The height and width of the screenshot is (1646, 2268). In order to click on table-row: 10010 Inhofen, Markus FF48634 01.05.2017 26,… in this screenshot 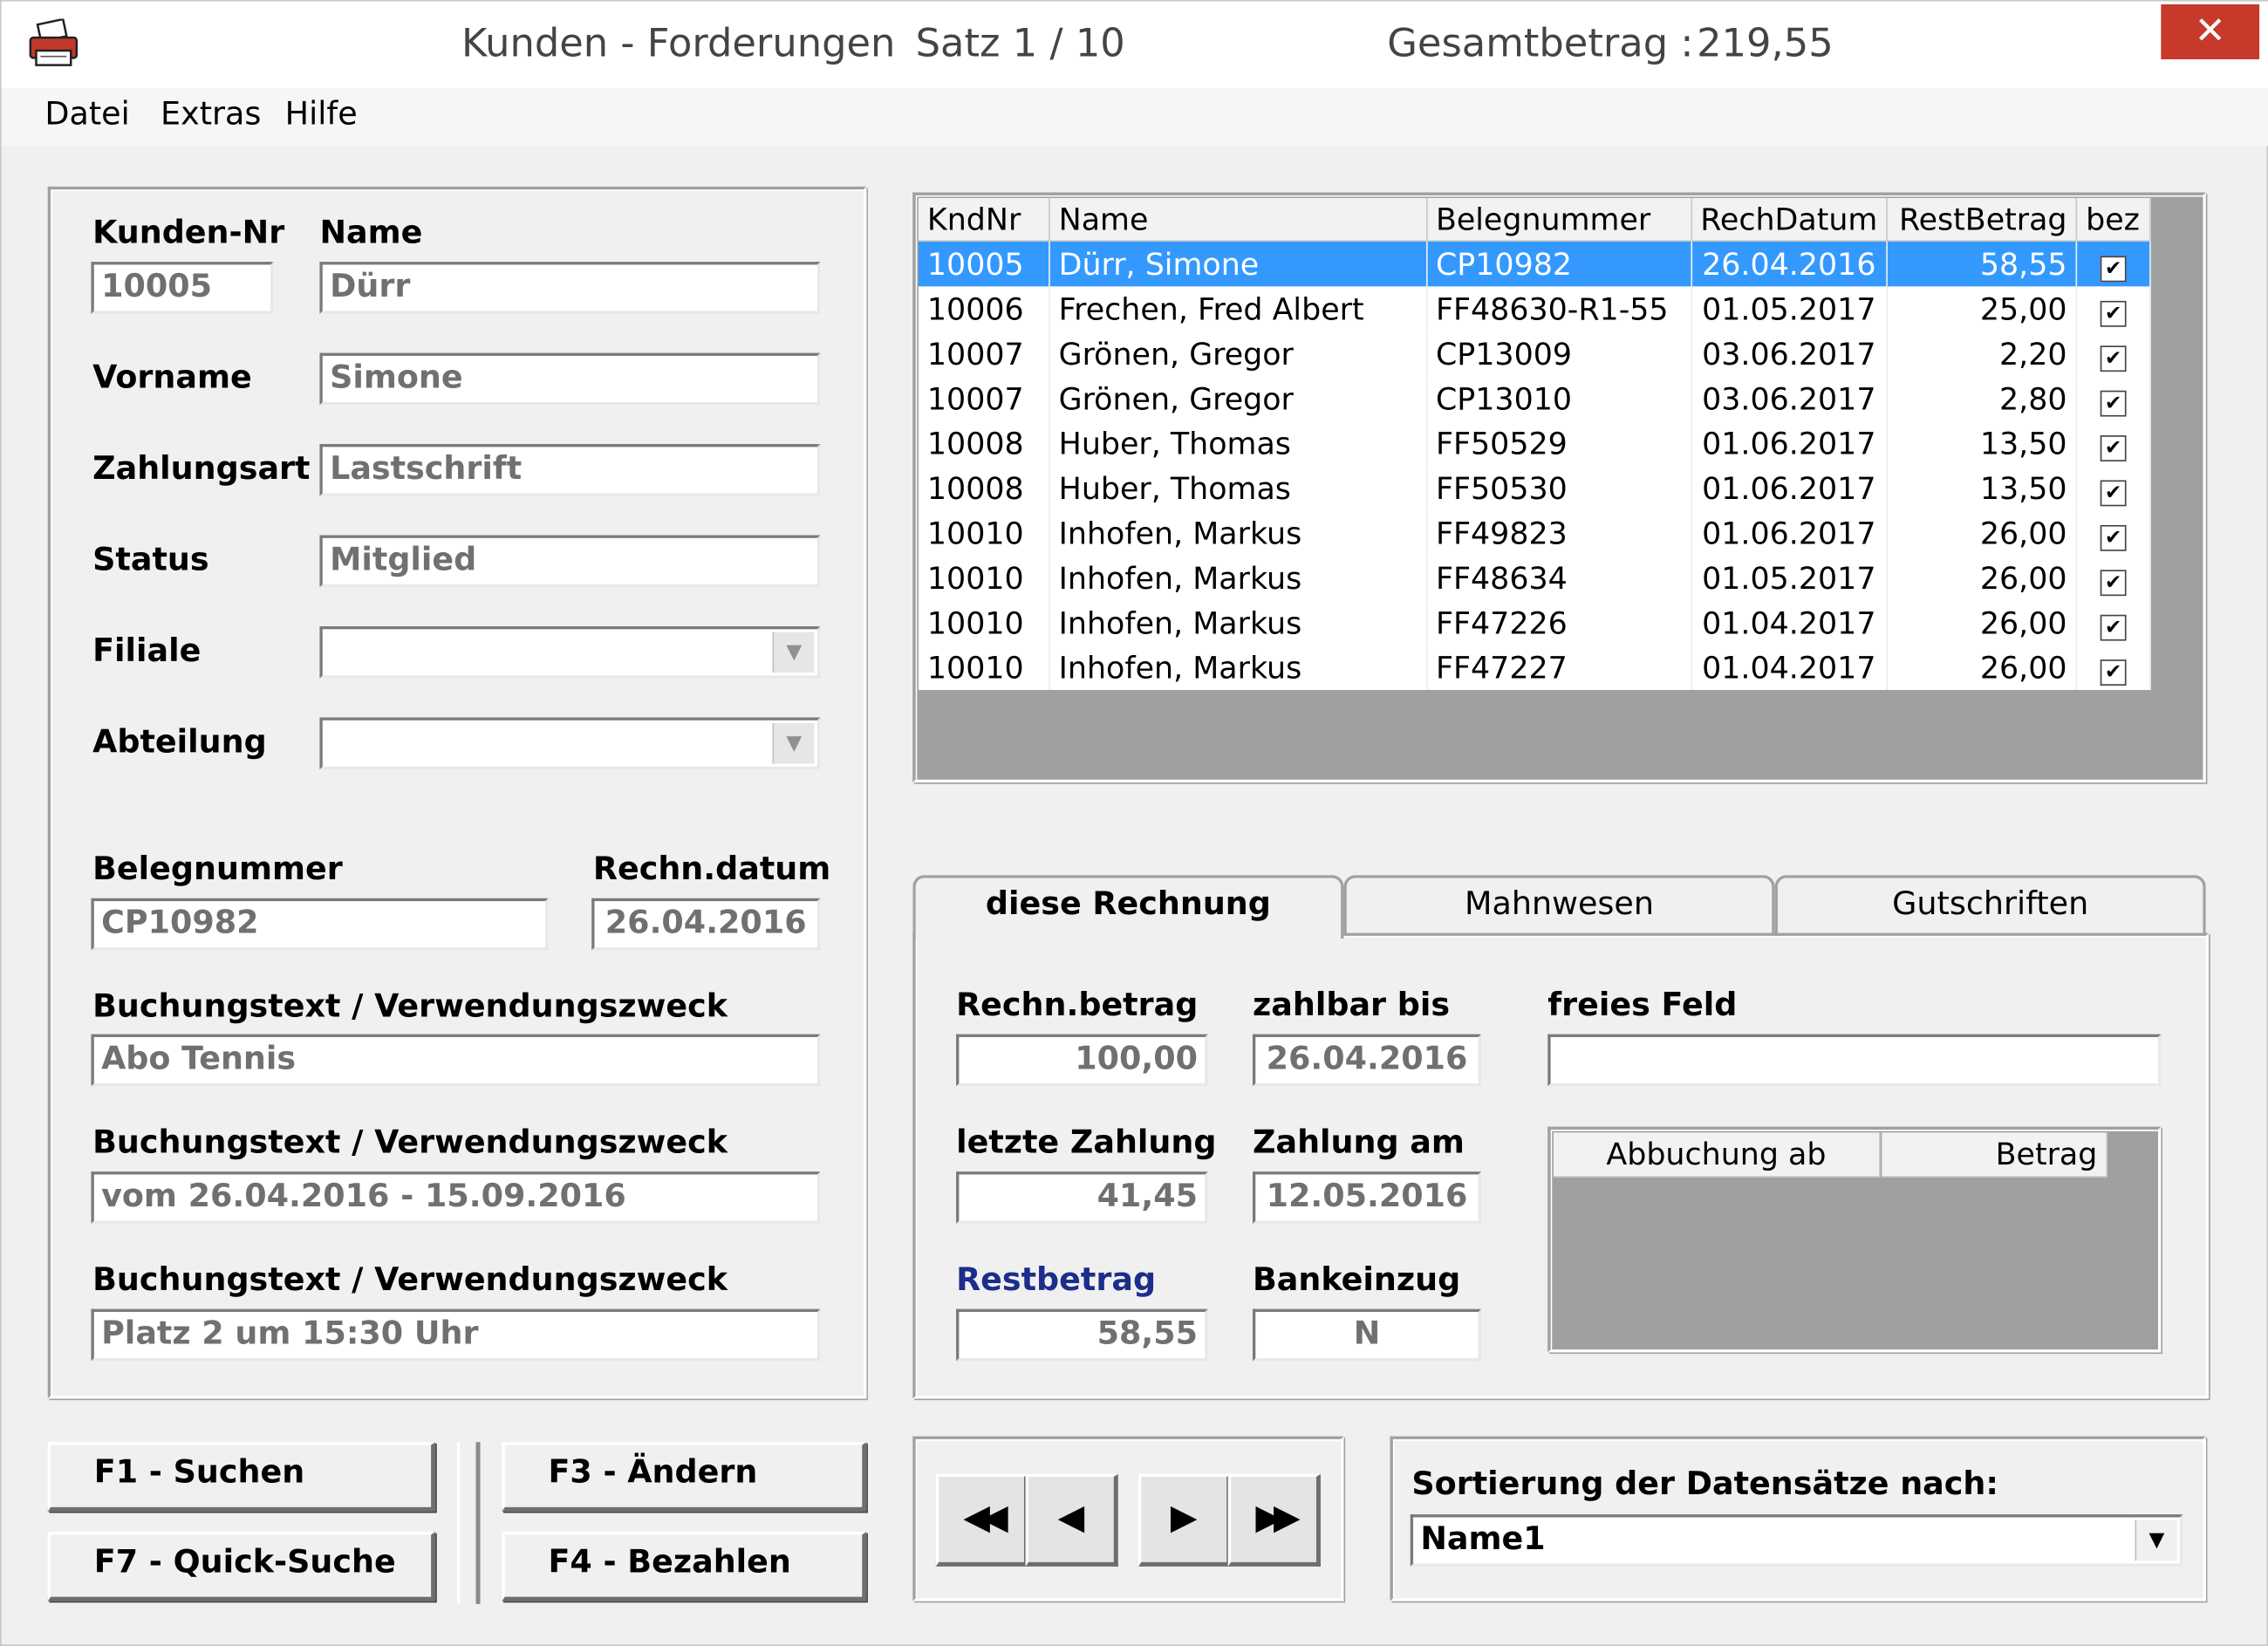, I will do `click(1534, 578)`.